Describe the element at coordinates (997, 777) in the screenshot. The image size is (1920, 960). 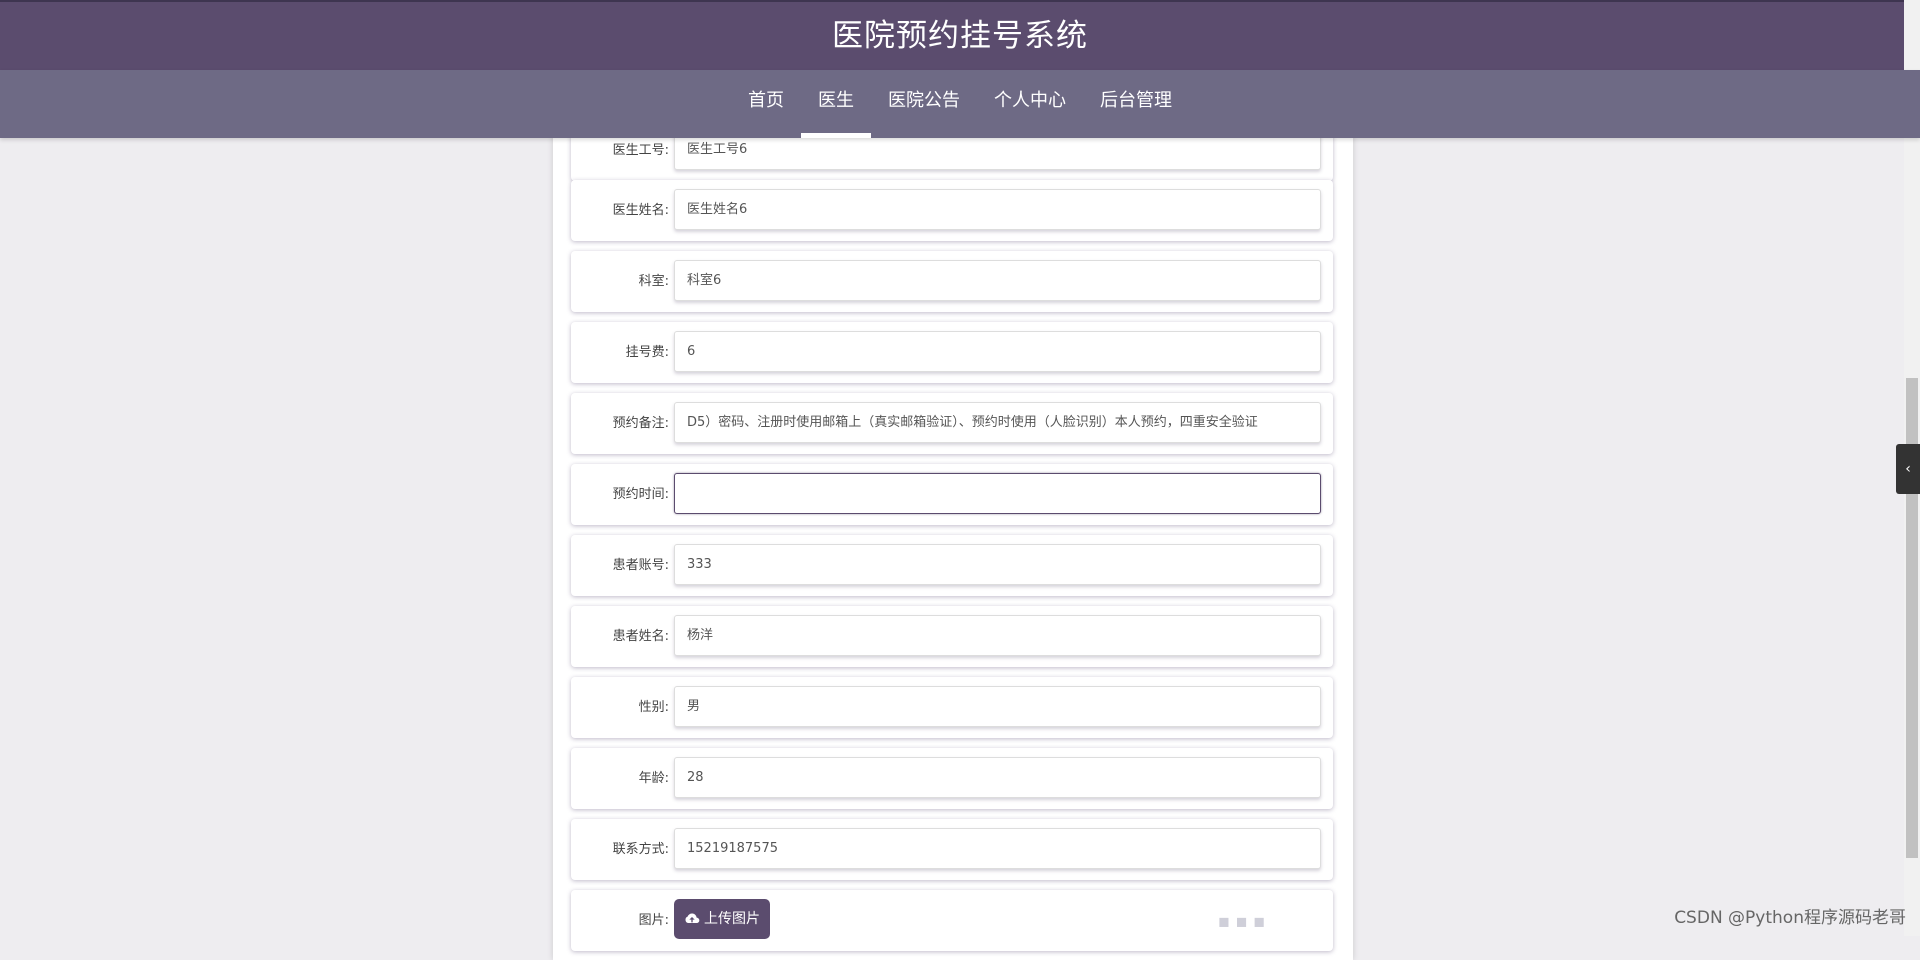
I see `age-field: 28` at that location.